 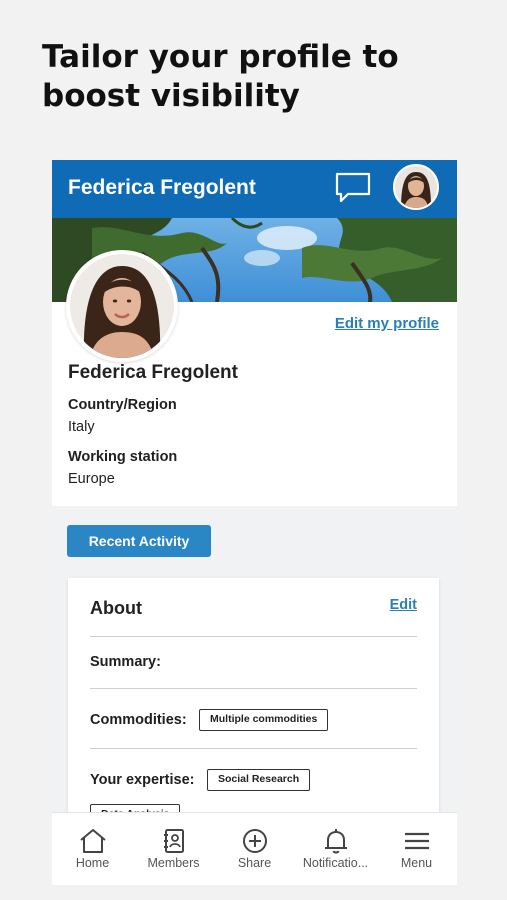 What do you see at coordinates (416, 863) in the screenshot?
I see `nav-menu-label: Menu` at bounding box center [416, 863].